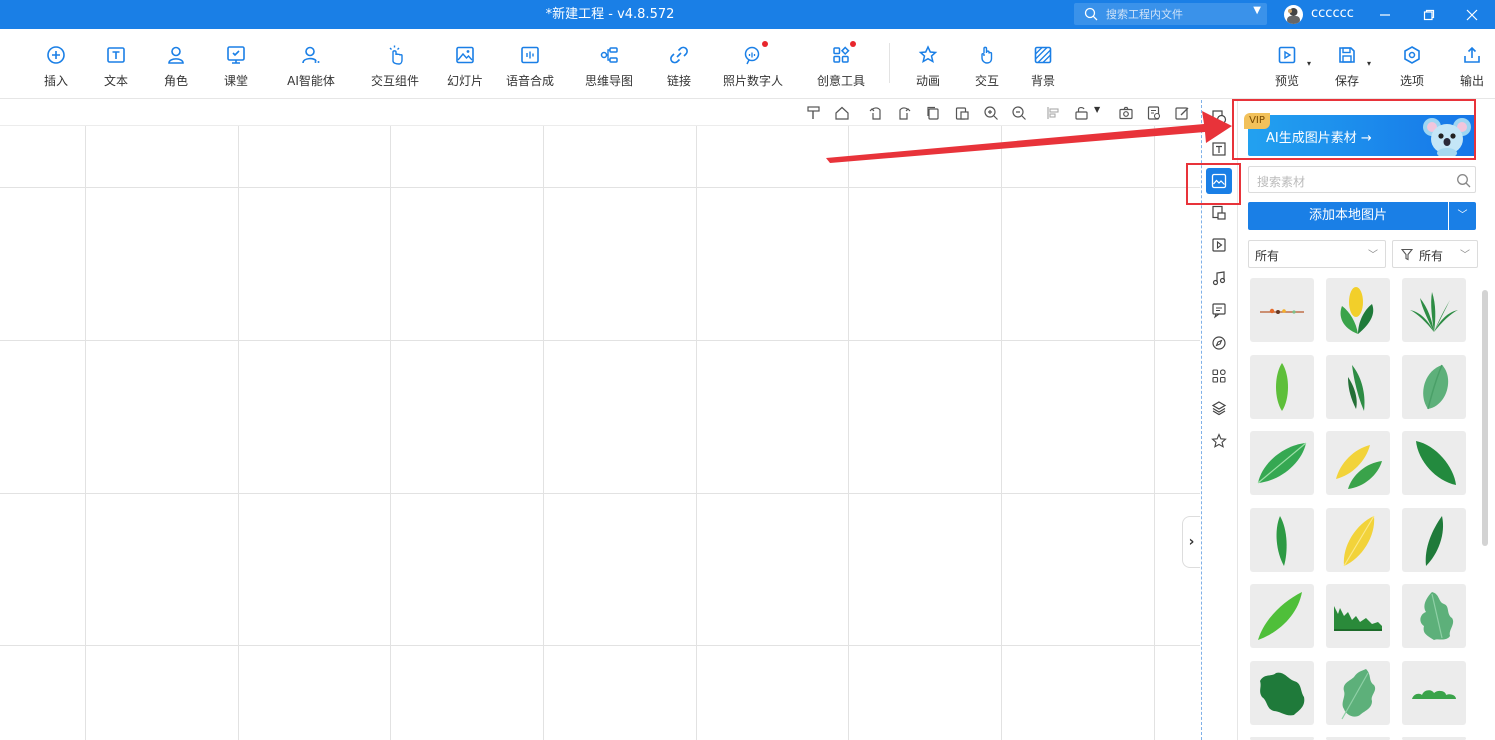 The width and height of the screenshot is (1495, 740). I want to click on animation-star-icon, so click(928, 54).